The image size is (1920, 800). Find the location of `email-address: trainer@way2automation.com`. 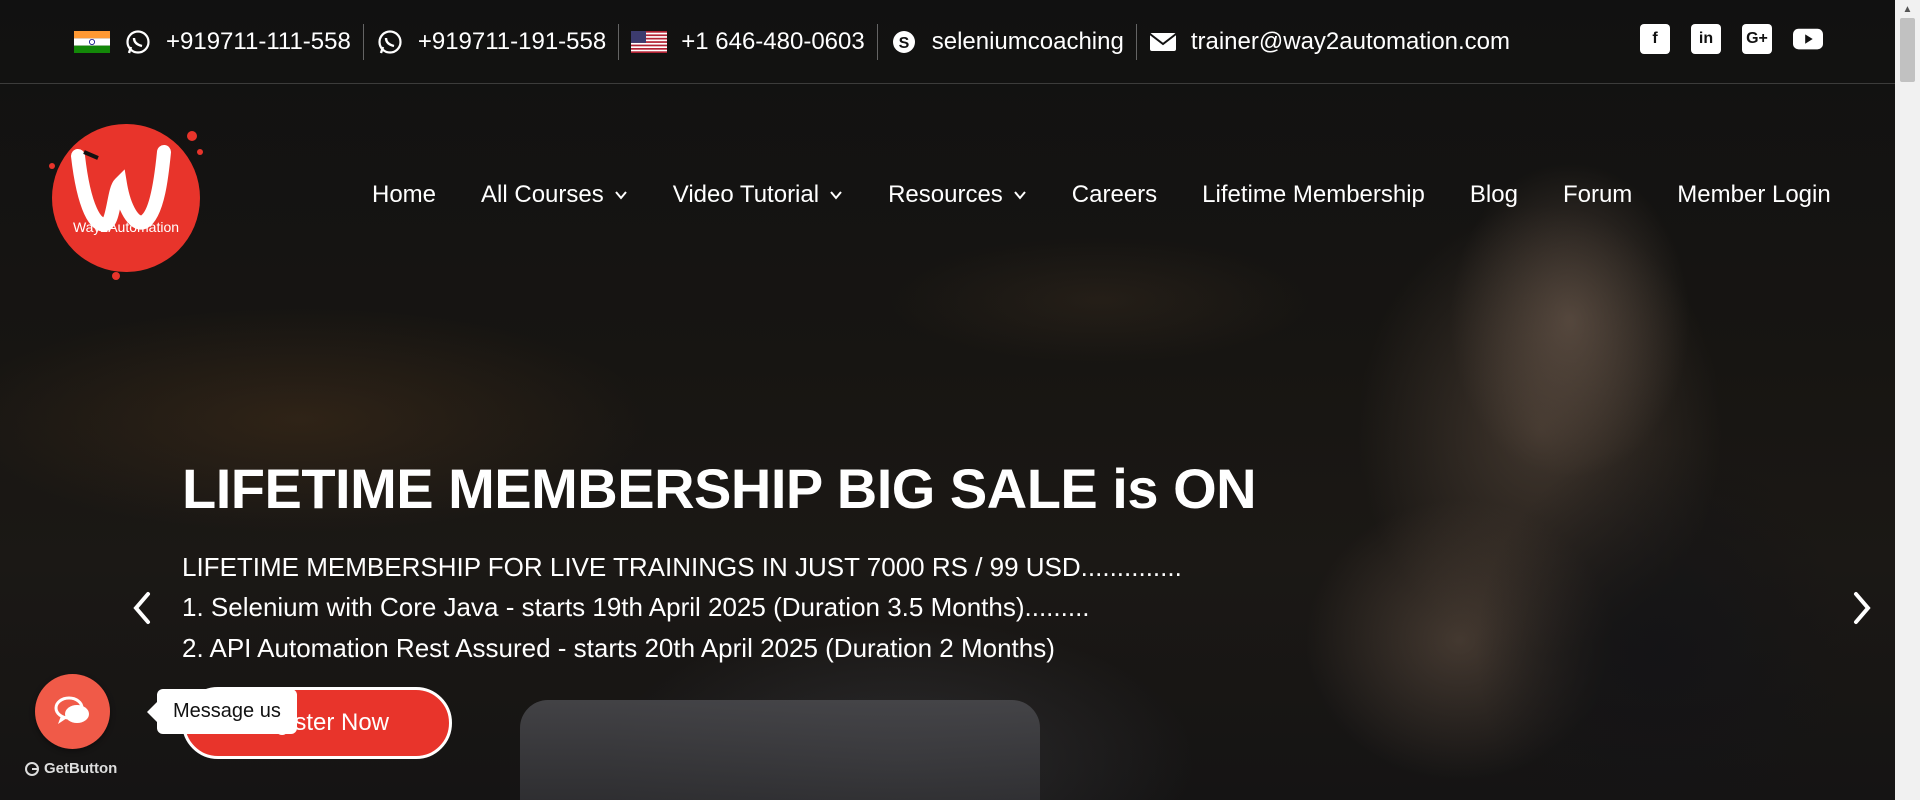

email-address: trainer@way2automation.com is located at coordinates (1350, 41).